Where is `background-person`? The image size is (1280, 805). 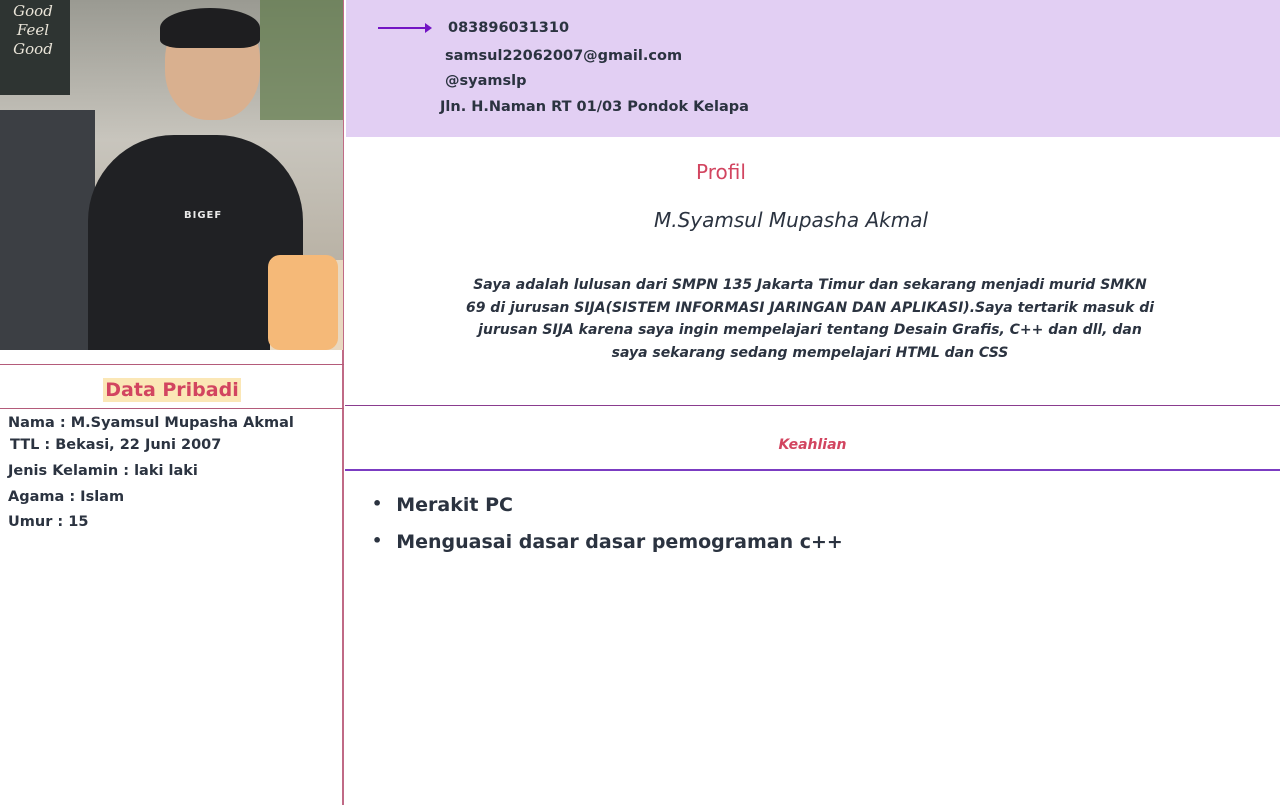
background-person is located at coordinates (47, 230).